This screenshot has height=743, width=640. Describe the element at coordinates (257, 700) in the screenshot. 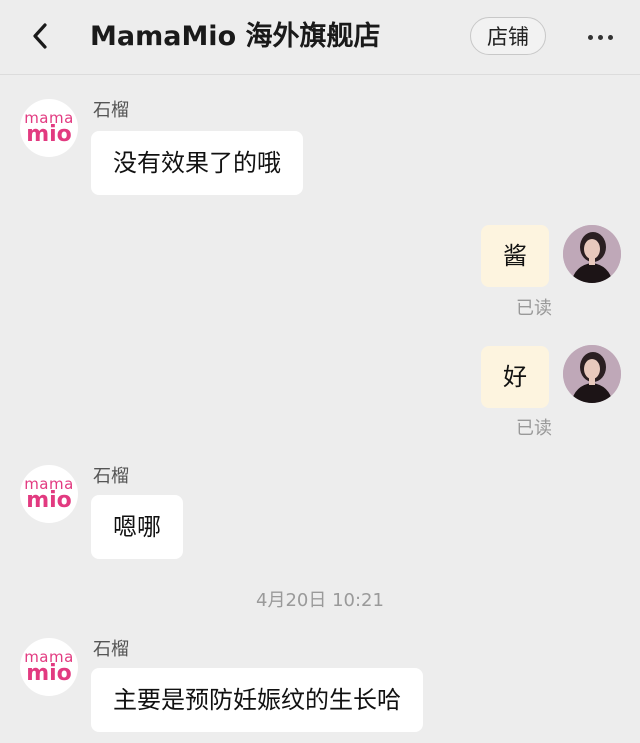

I see `incoming-message-bubble: 主要是预防妊娠纹的生长哈` at that location.